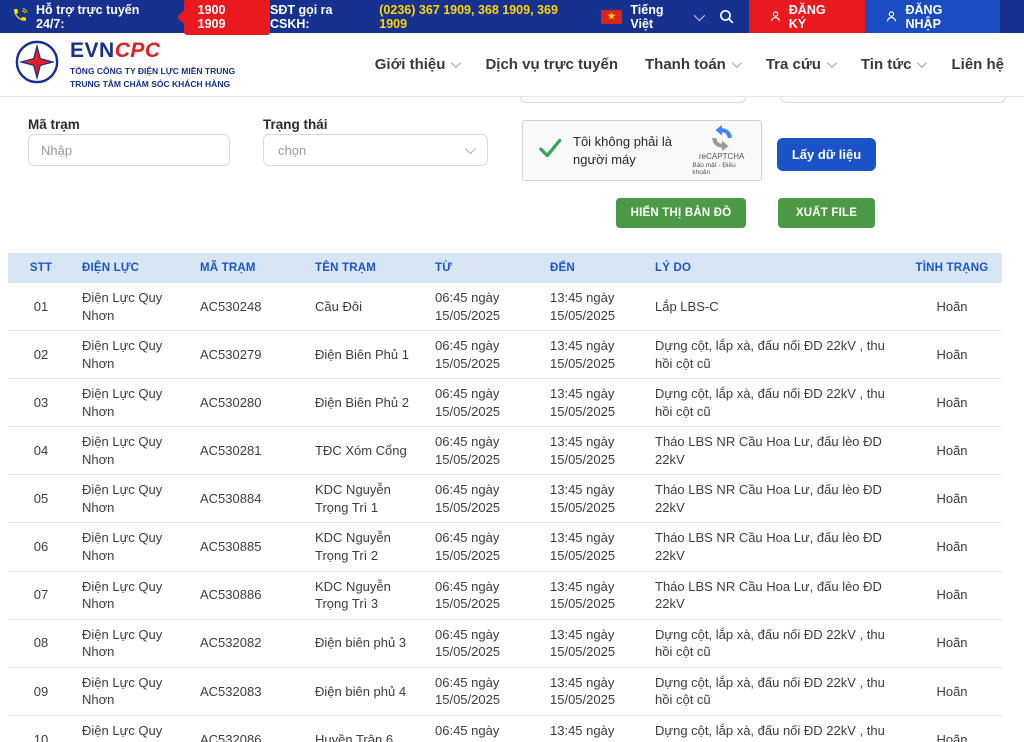  What do you see at coordinates (681, 213) in the screenshot?
I see `show-map-button: HIỂN THỊ BẢN ĐỒ` at bounding box center [681, 213].